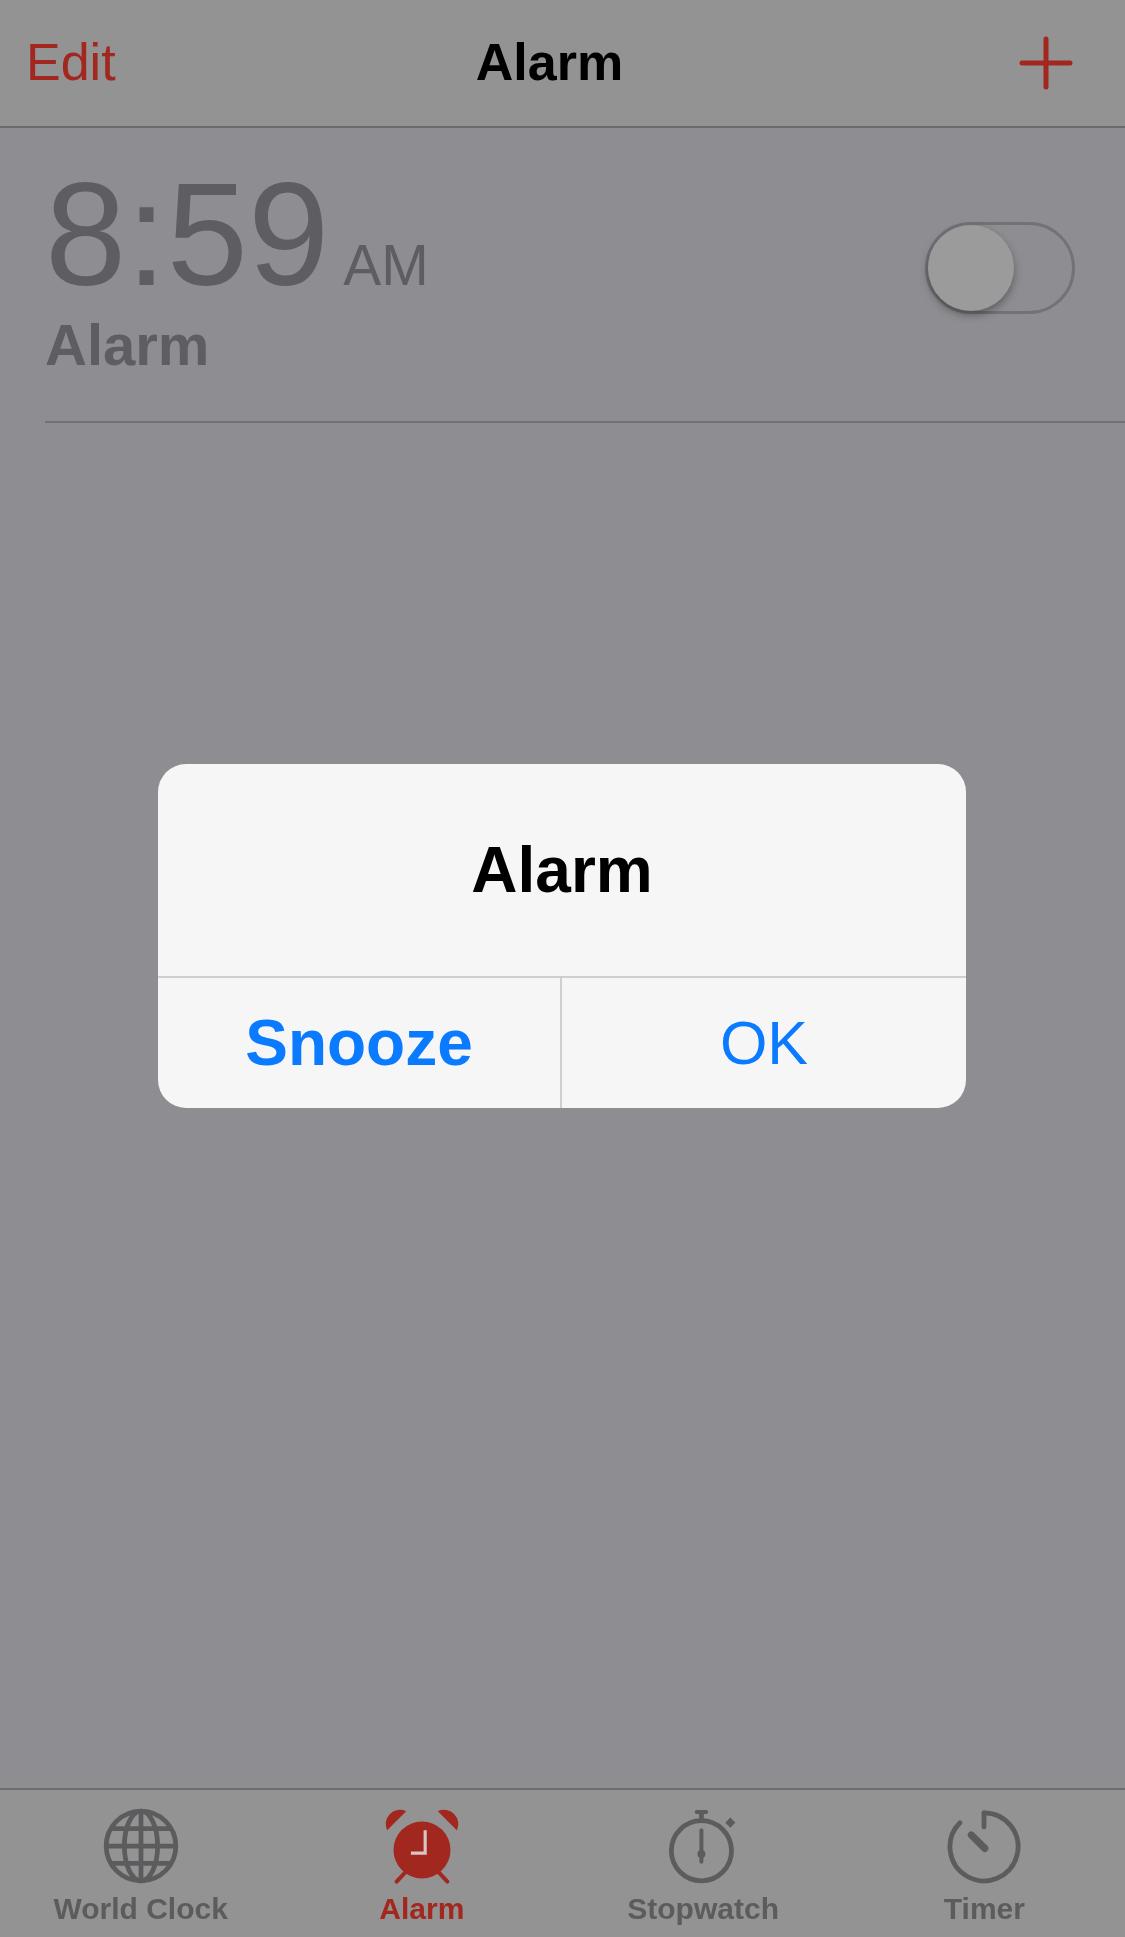 The height and width of the screenshot is (1937, 1125). I want to click on alert-button: OK, so click(764, 1043).